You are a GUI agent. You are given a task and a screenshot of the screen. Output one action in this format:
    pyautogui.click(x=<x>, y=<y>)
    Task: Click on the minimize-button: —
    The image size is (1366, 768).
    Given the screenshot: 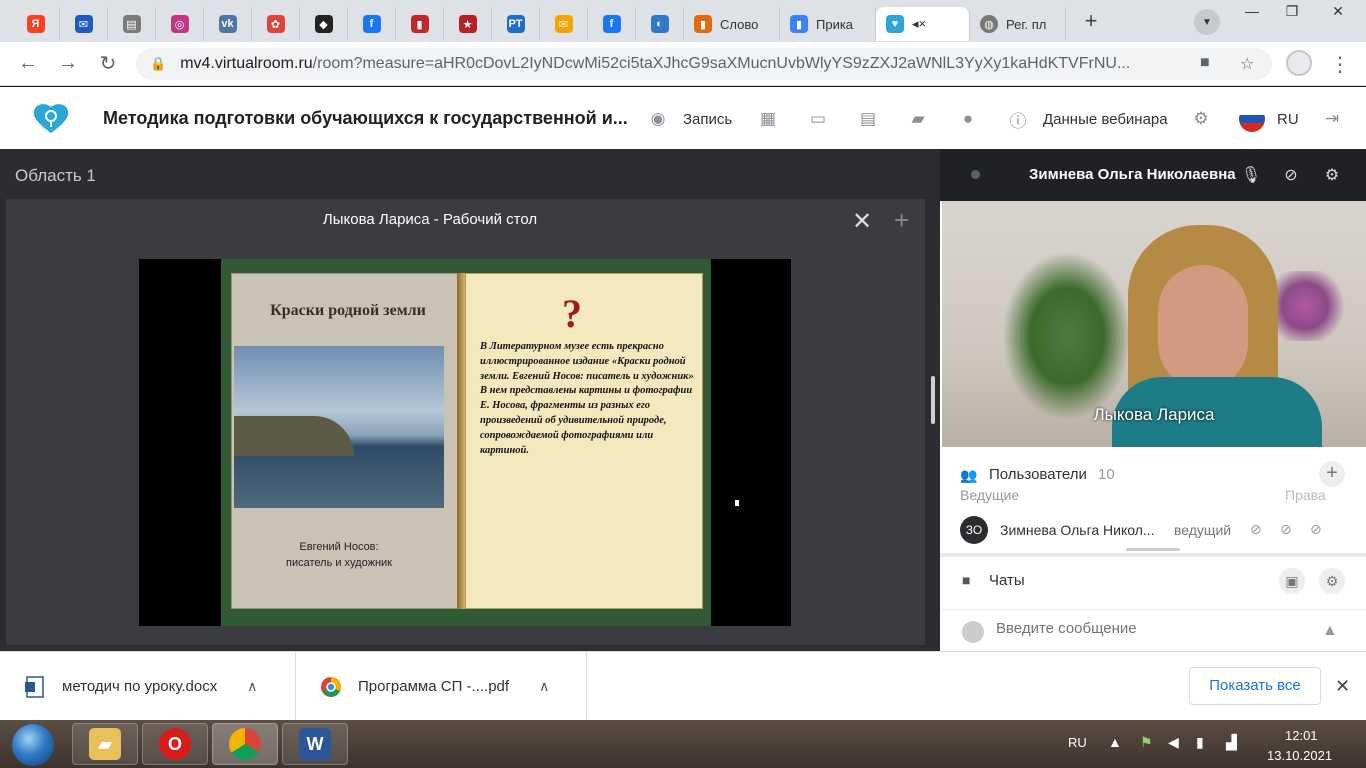 What is the action you would take?
    pyautogui.click(x=1252, y=11)
    